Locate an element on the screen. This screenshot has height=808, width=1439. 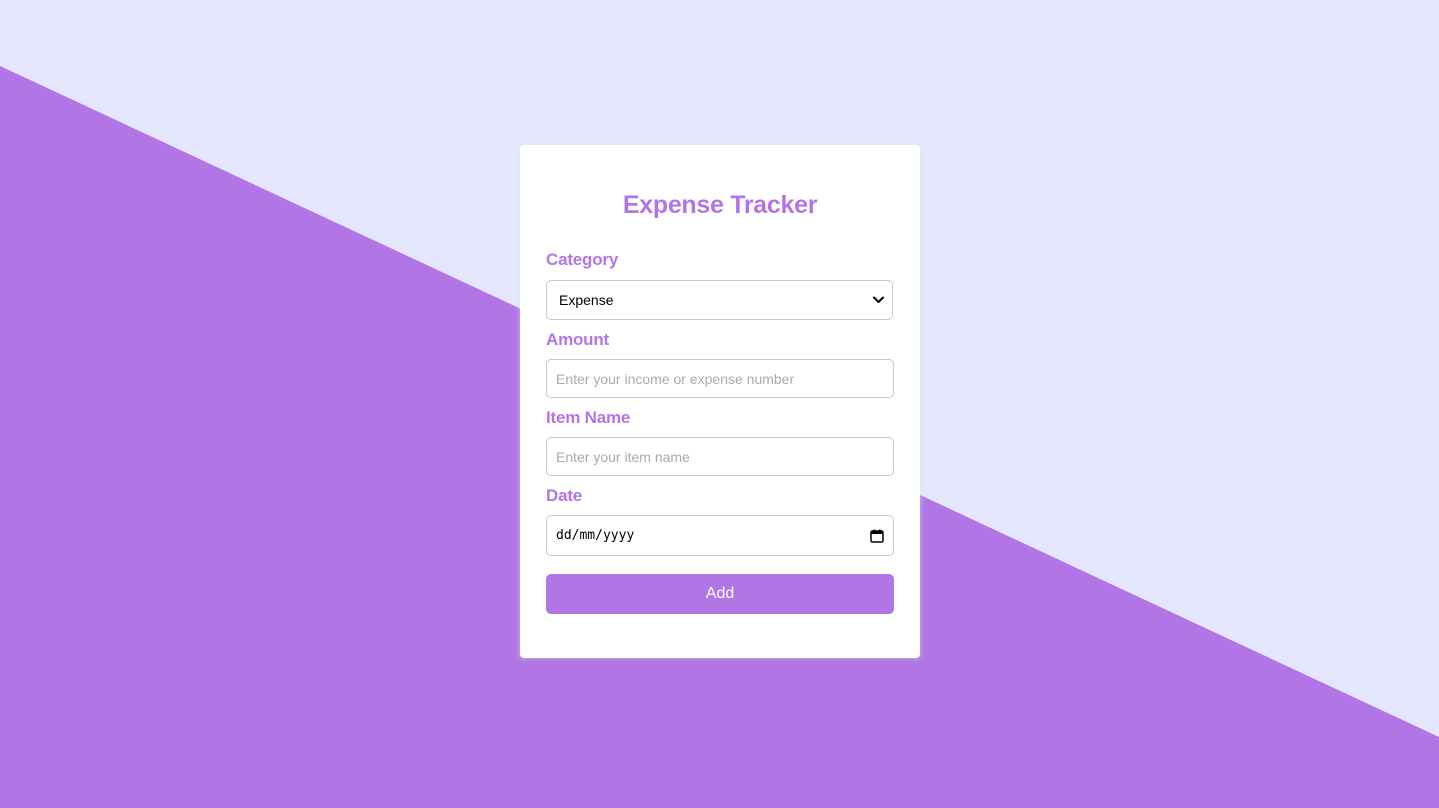
item-name-input: Enter your item name is located at coordinates (720, 456).